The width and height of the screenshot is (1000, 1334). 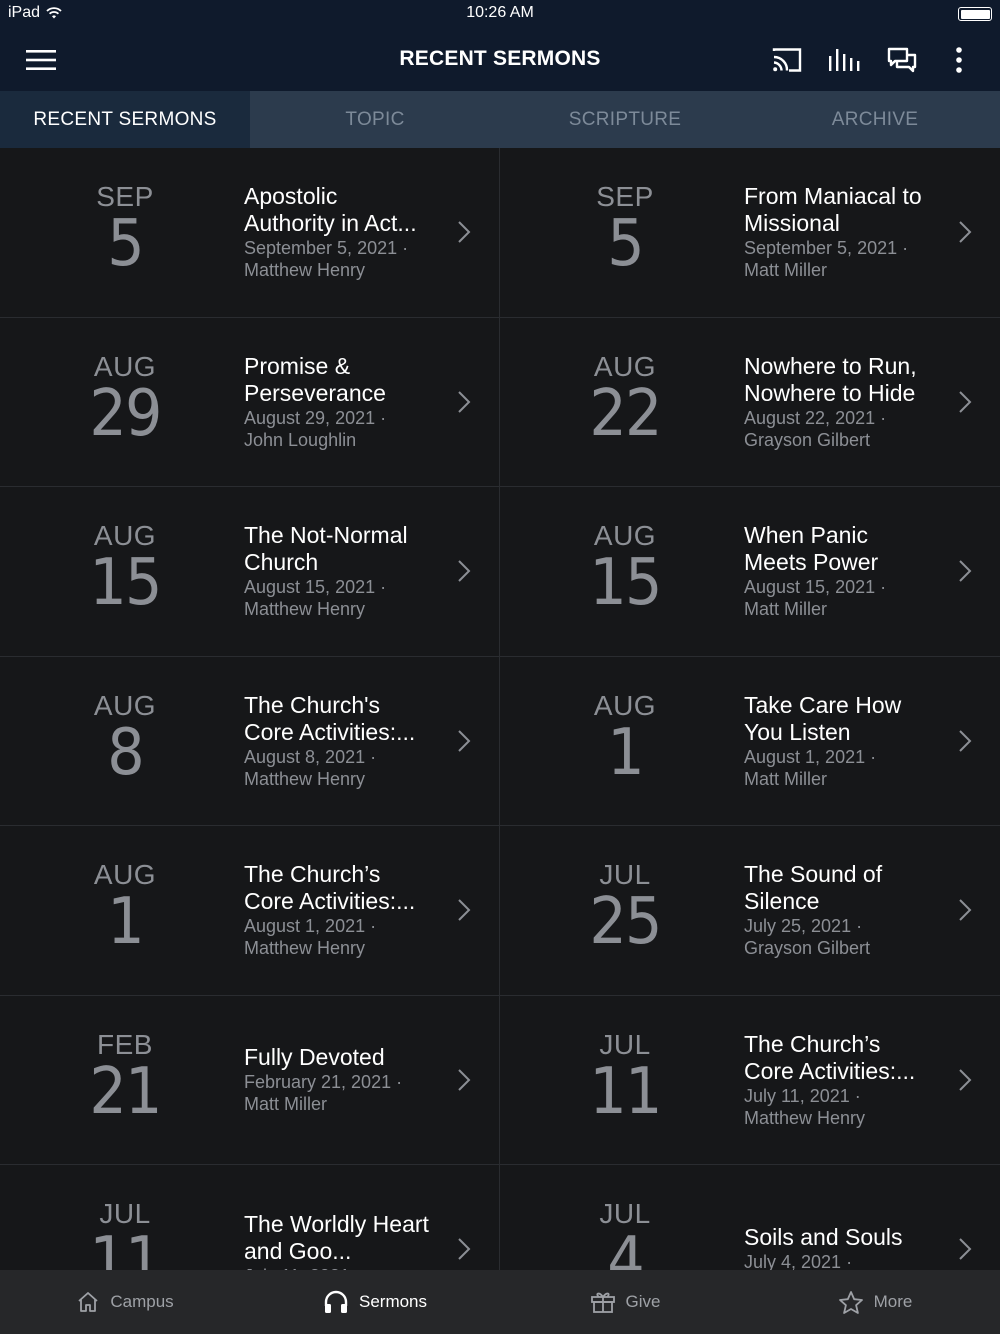 What do you see at coordinates (902, 60) in the screenshot?
I see `chat-icon` at bounding box center [902, 60].